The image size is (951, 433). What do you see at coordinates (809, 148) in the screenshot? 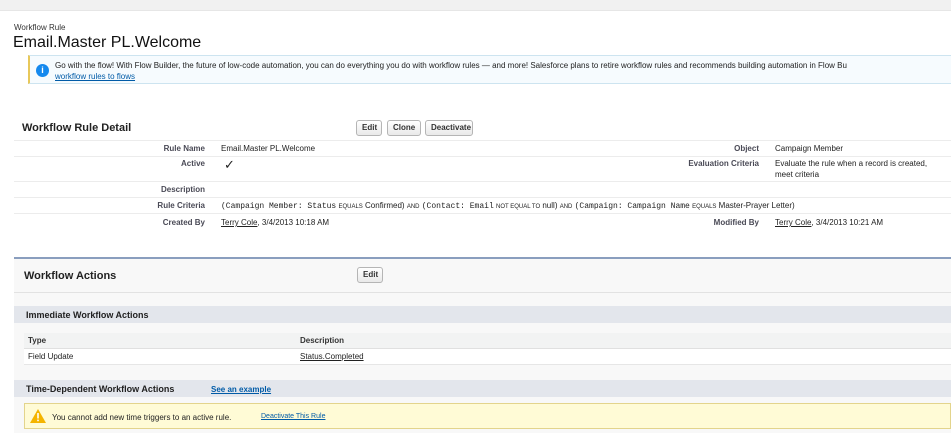
I see `value-object: Campaign Member` at bounding box center [809, 148].